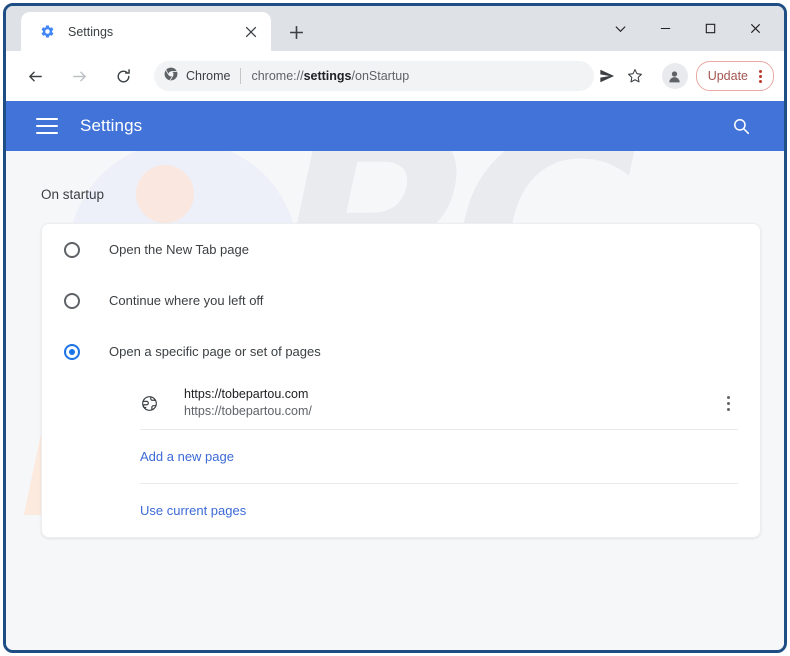 The width and height of the screenshot is (790, 656). What do you see at coordinates (35, 76) in the screenshot?
I see `back-button` at bounding box center [35, 76].